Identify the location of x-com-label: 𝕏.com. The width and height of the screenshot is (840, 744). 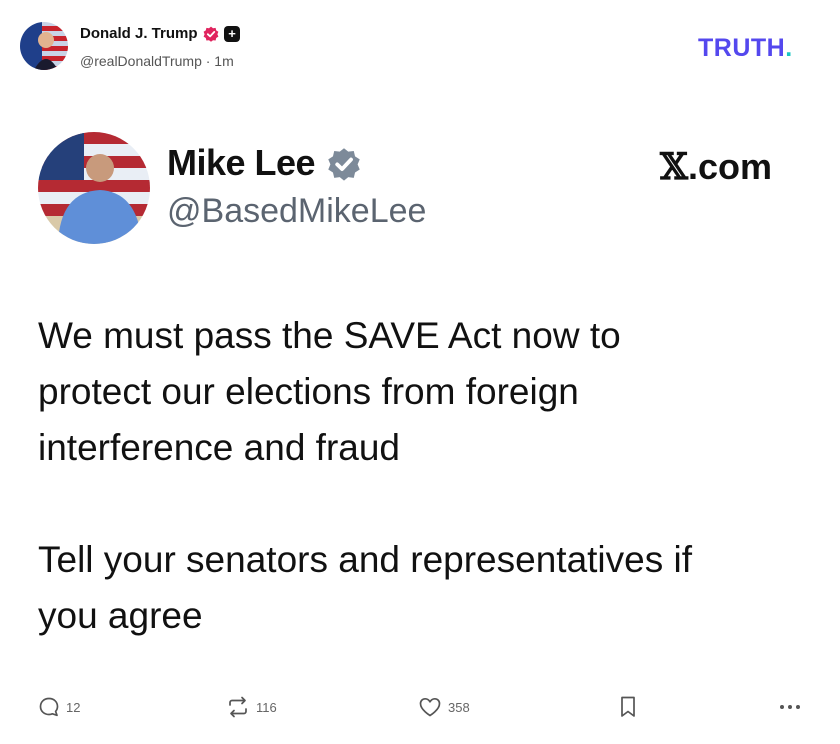
(716, 167).